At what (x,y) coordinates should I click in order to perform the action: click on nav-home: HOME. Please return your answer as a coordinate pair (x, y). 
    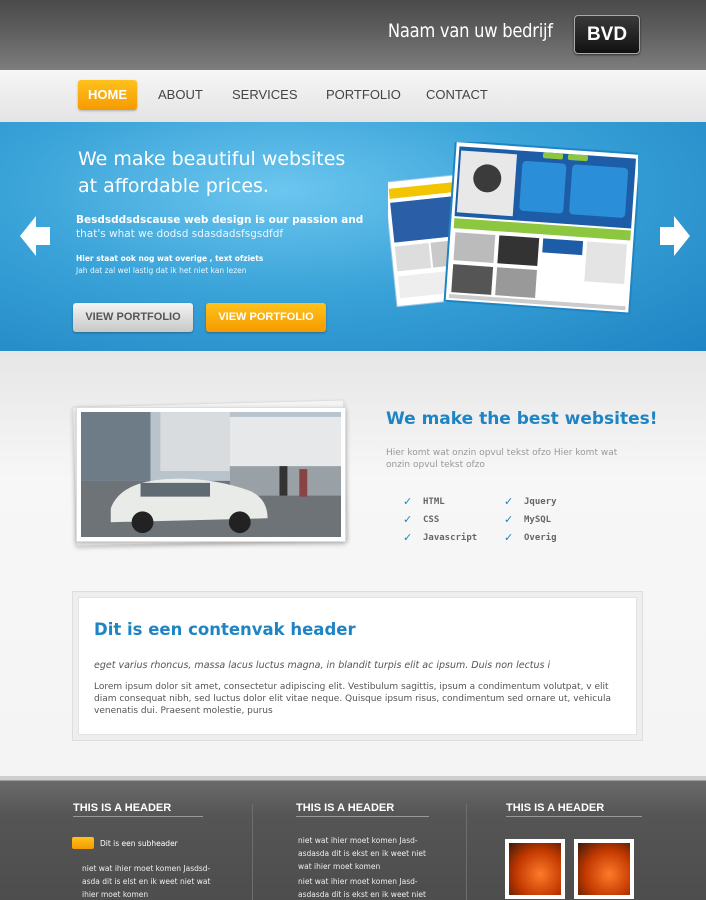
    Looking at the image, I should click on (107, 95).